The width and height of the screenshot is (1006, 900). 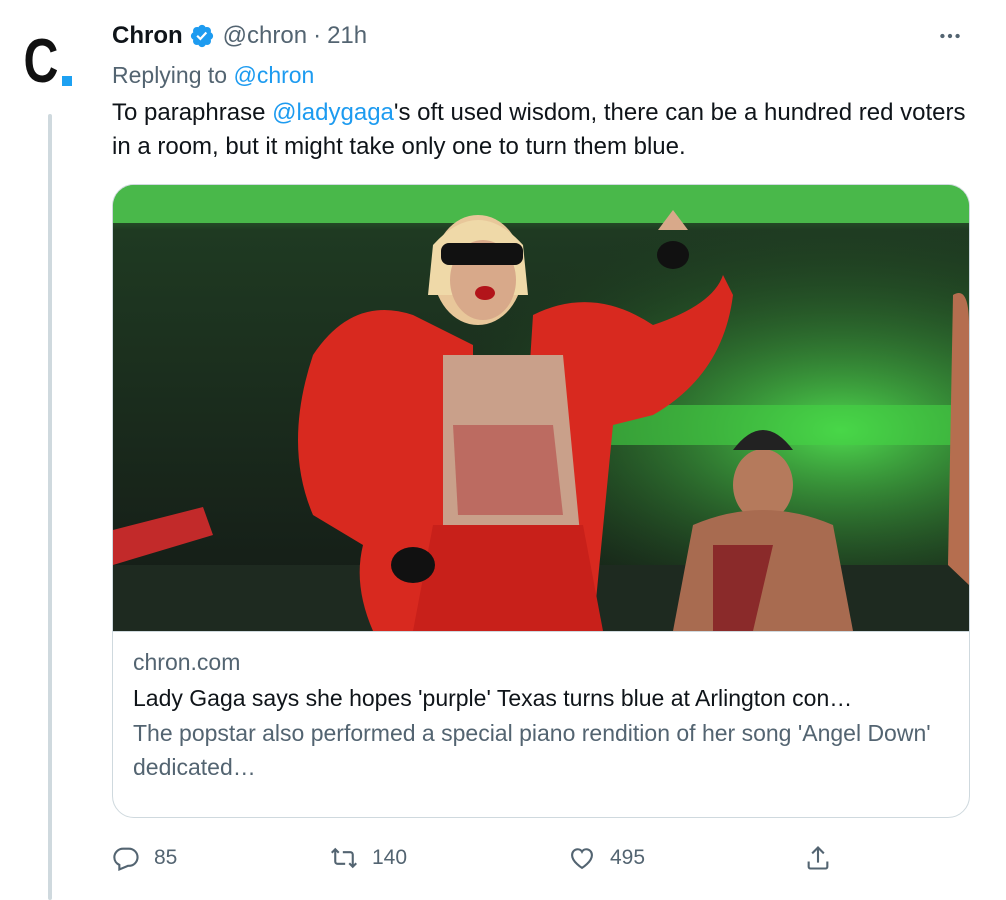 What do you see at coordinates (542, 75) in the screenshot?
I see `replying-to: Replying to @chron` at bounding box center [542, 75].